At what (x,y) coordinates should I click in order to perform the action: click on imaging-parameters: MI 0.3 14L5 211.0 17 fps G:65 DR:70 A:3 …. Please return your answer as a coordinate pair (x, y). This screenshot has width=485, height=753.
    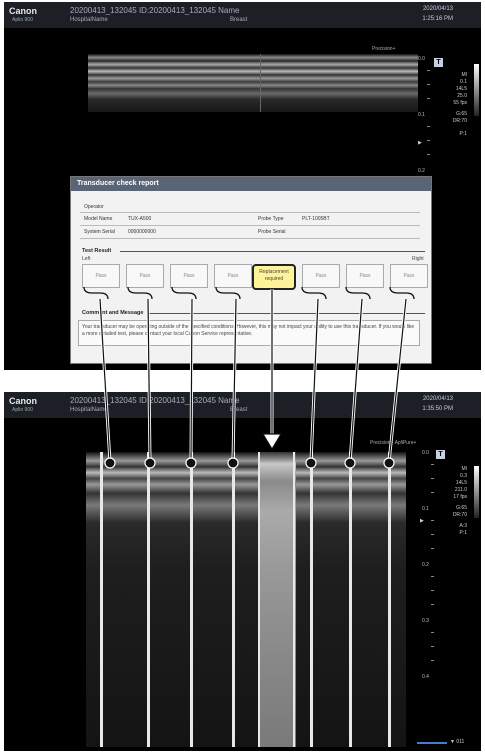
    Looking at the image, I should click on (460, 501).